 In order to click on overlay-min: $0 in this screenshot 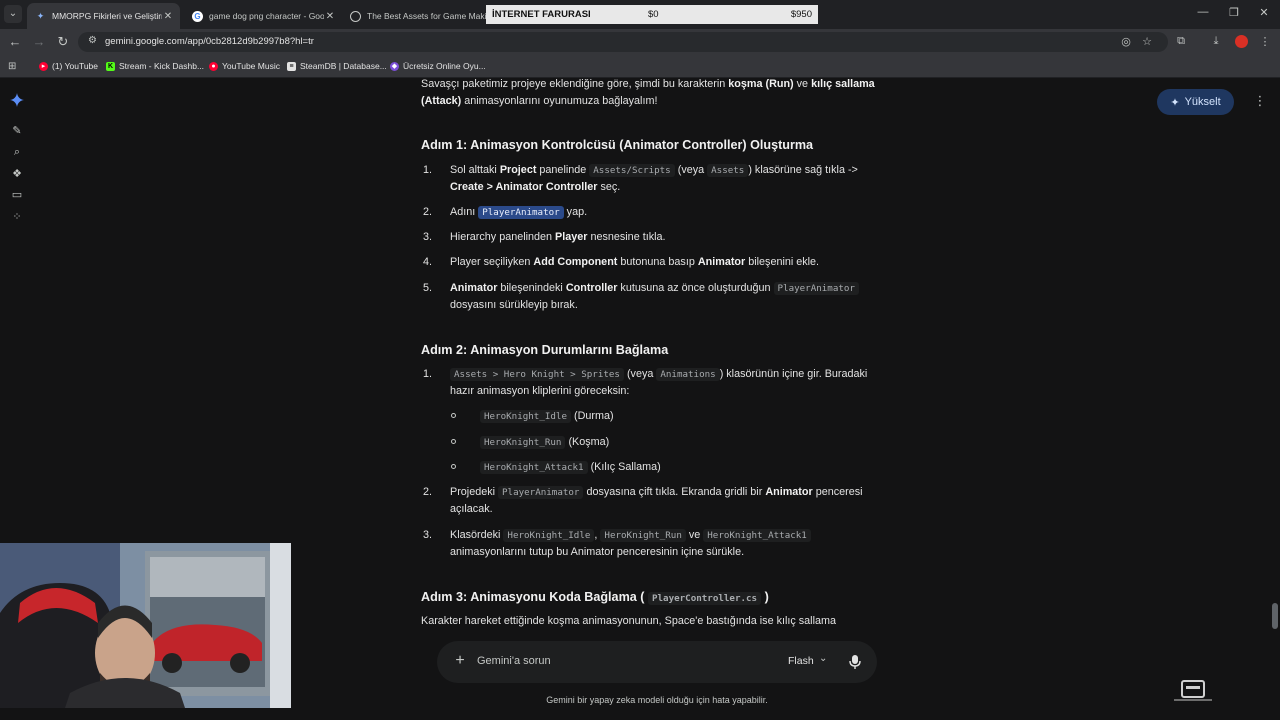, I will do `click(653, 14)`.